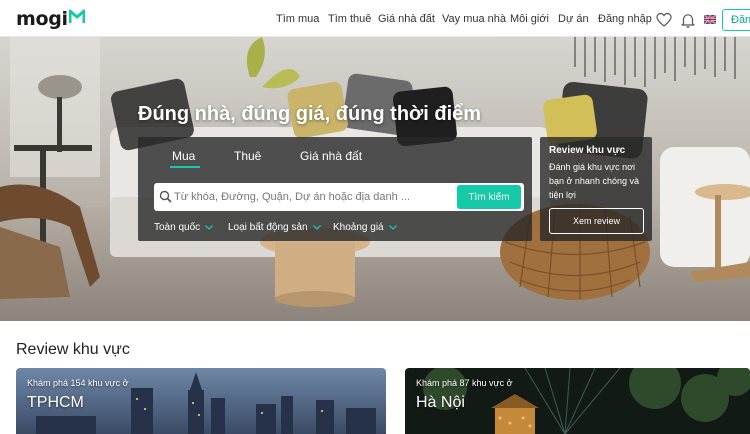 This screenshot has height=434, width=750. I want to click on search-button: Tìm kiếm, so click(489, 197).